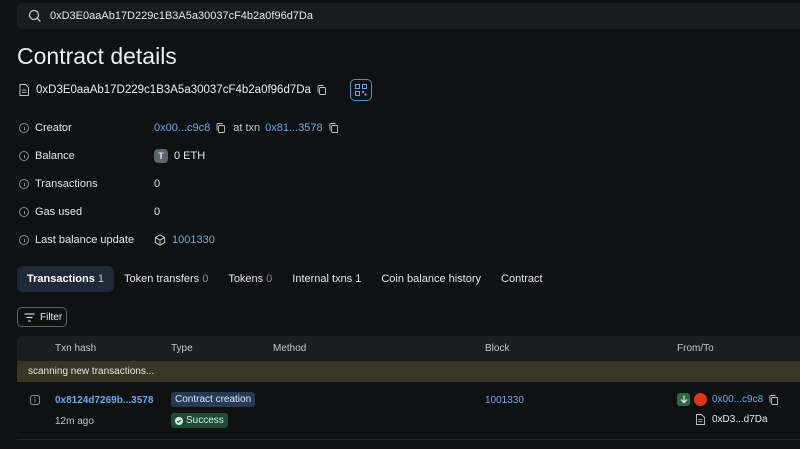  Describe the element at coordinates (157, 212) in the screenshot. I see `gas-used-value: 0` at that location.